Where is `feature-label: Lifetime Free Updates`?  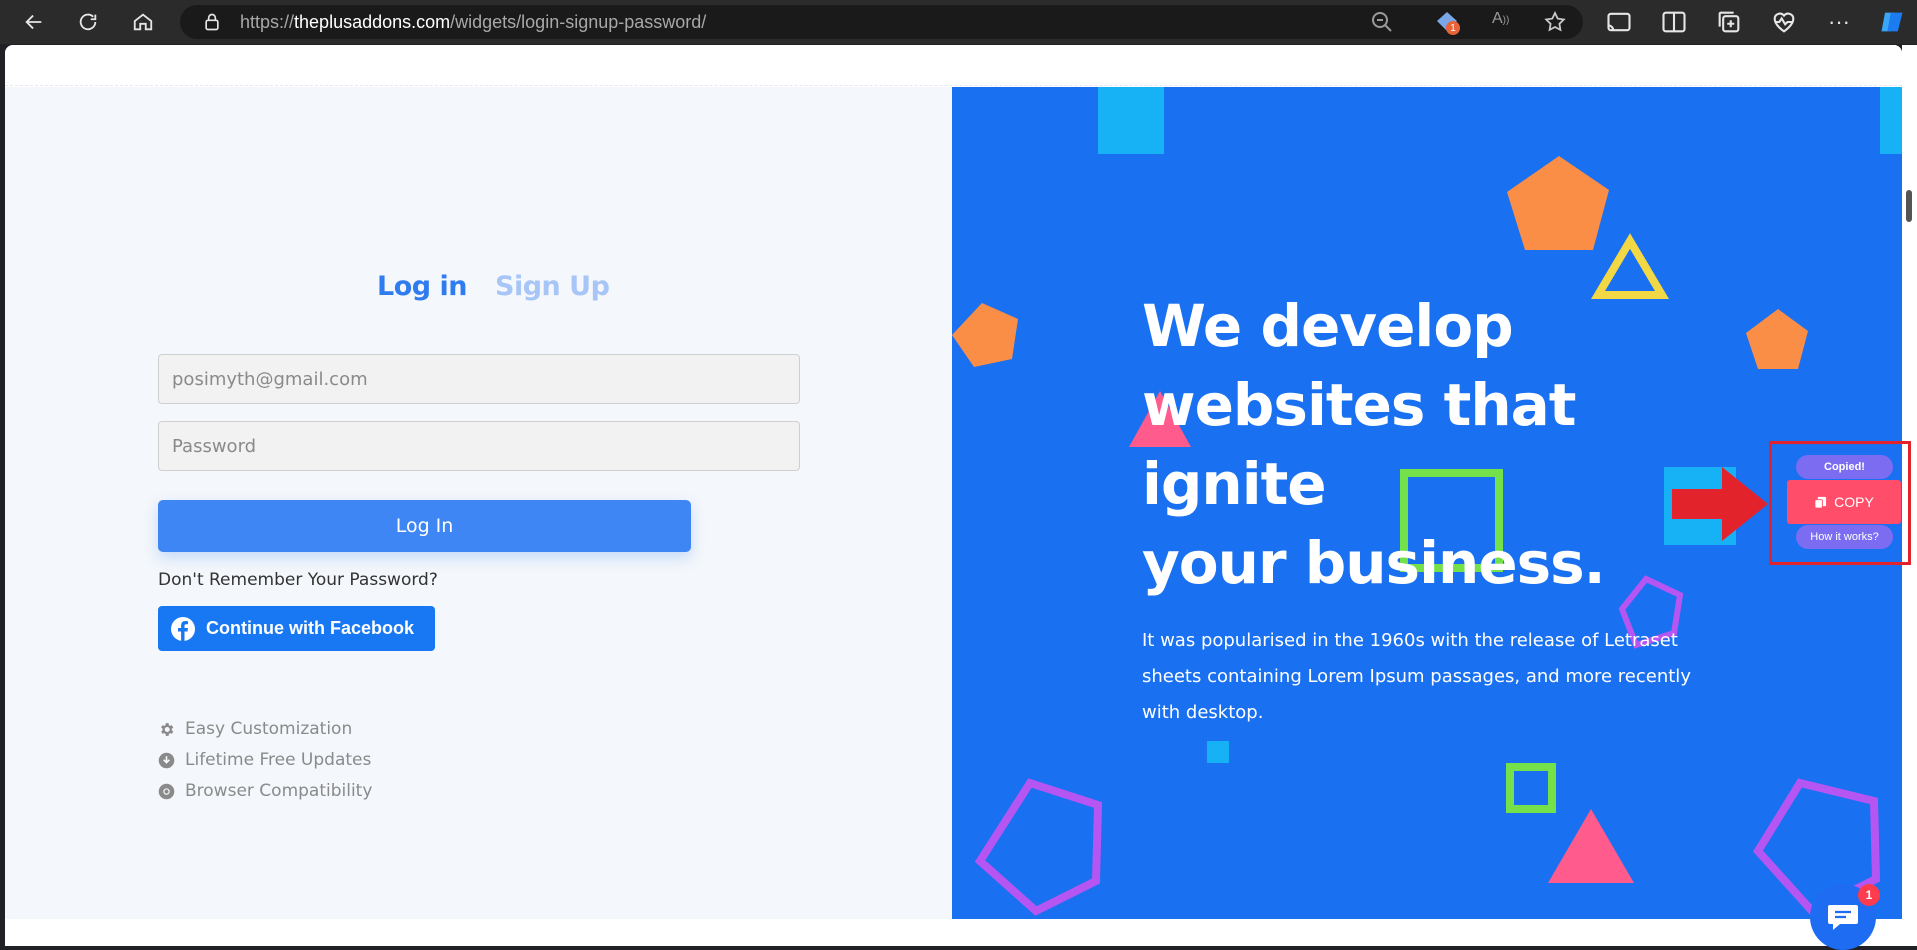 feature-label: Lifetime Free Updates is located at coordinates (278, 760).